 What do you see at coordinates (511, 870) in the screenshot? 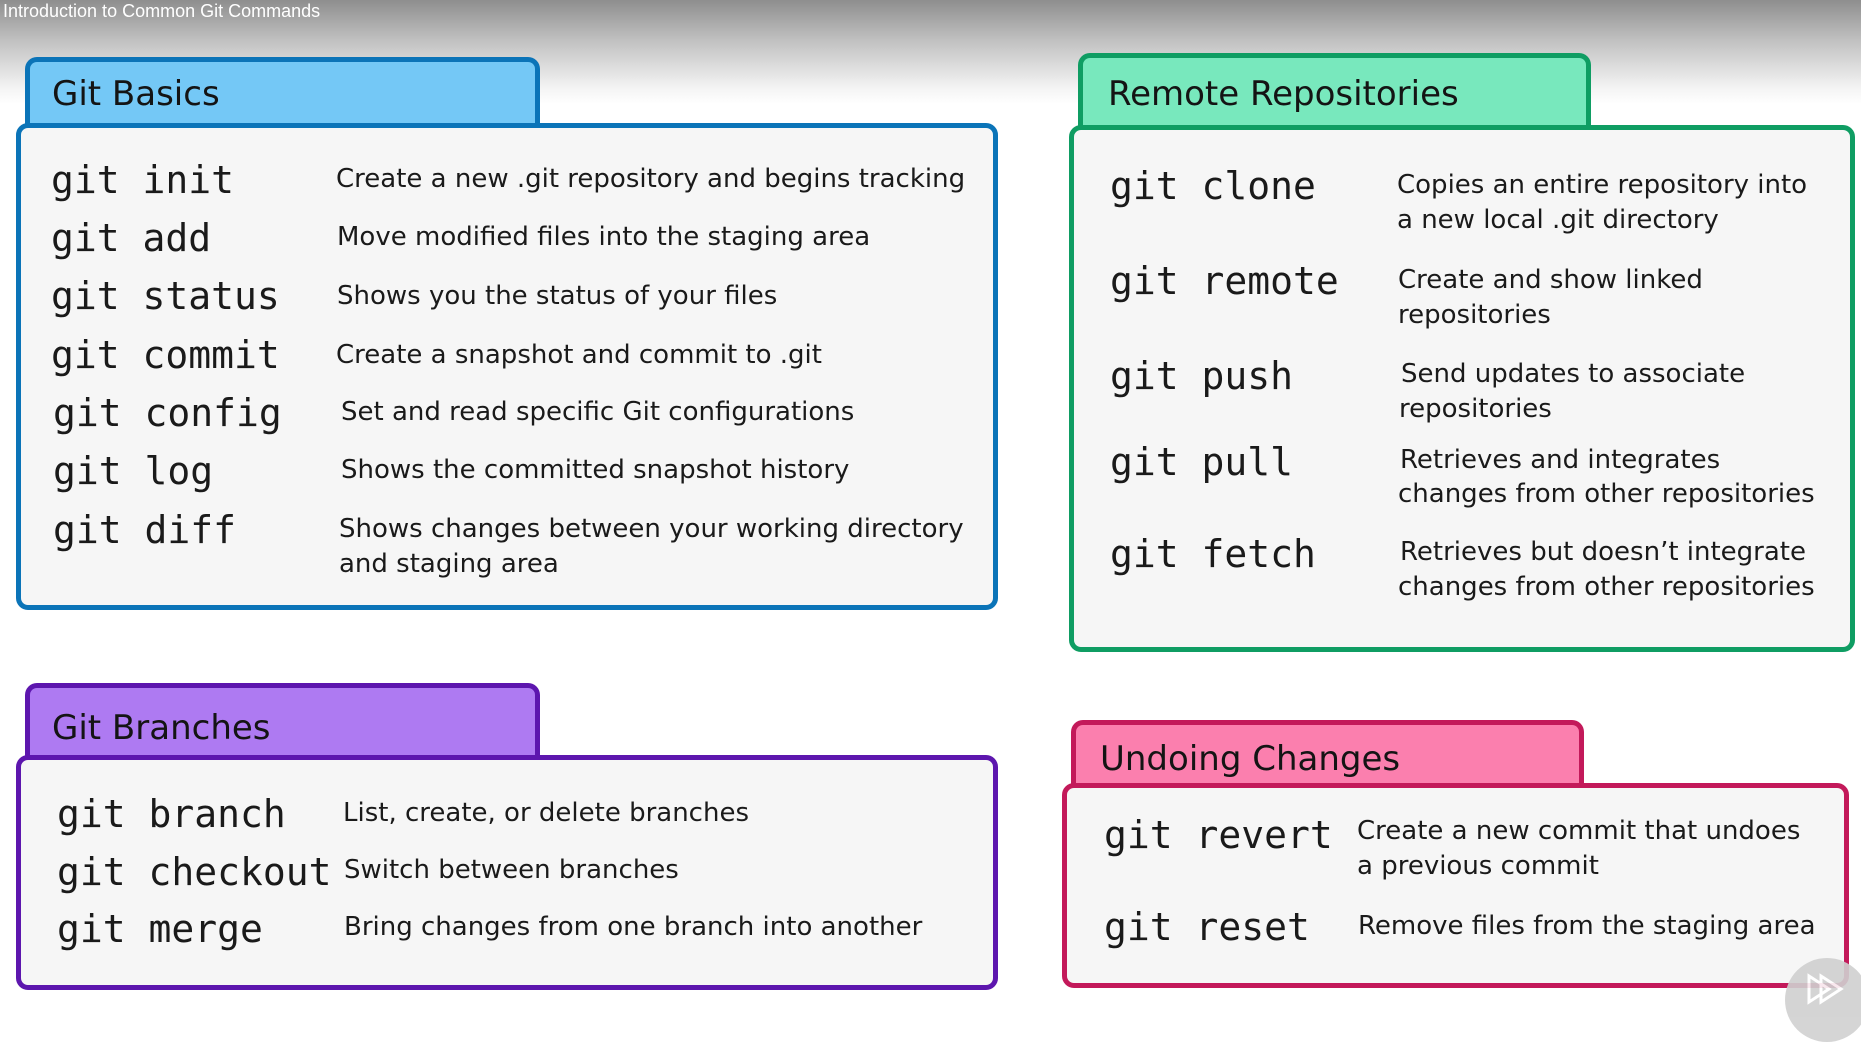
I see `description-git-checkout: Switch between branches` at bounding box center [511, 870].